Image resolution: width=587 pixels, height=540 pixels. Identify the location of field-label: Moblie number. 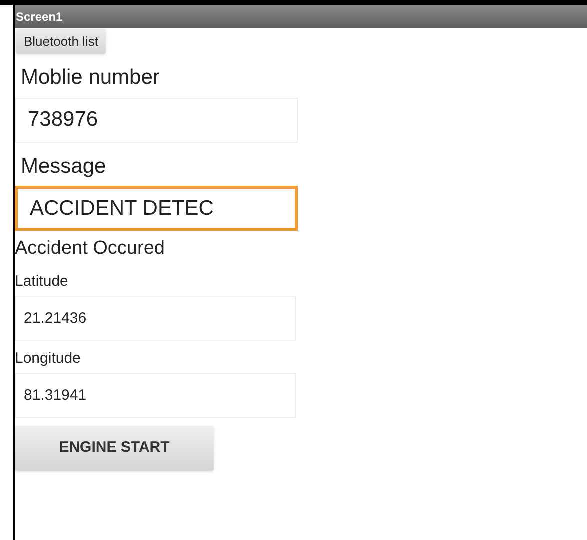
(90, 77).